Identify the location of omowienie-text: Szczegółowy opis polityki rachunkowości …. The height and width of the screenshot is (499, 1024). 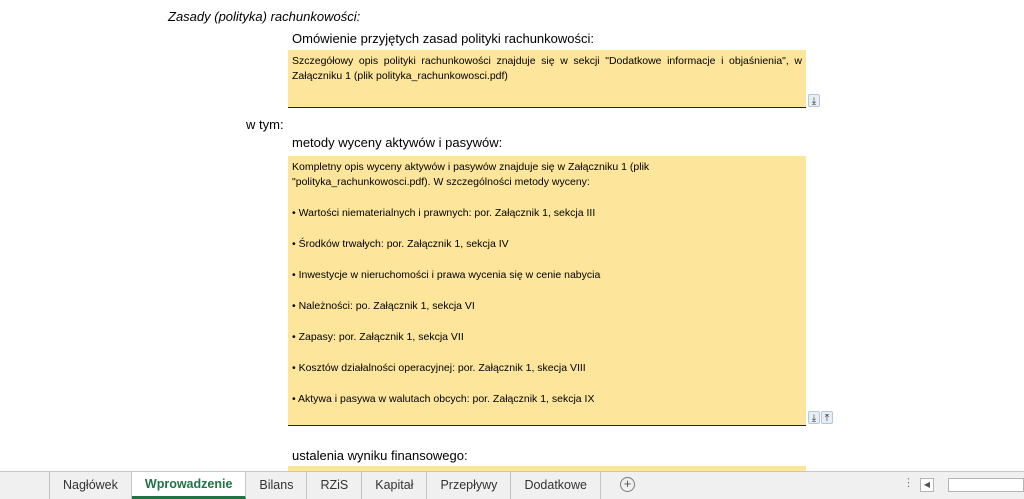
(547, 68).